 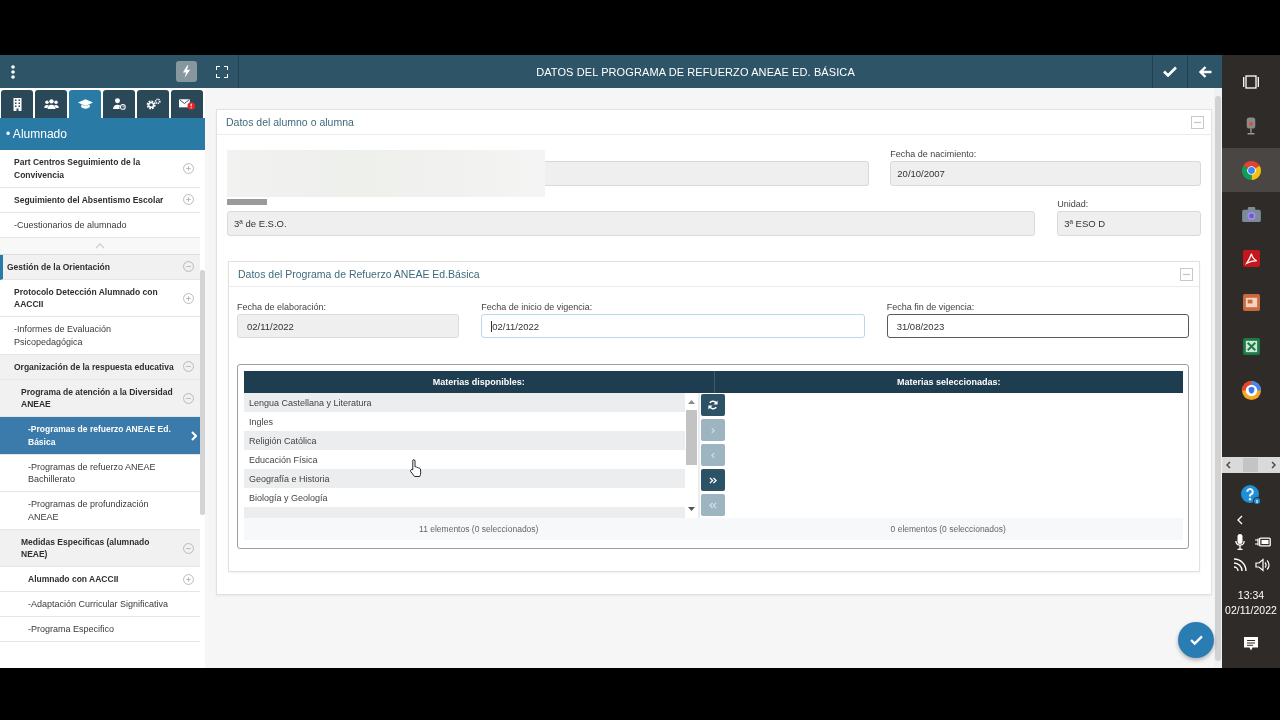 I want to click on sidebar-item: Organización de la respuesta educativa, so click(x=100, y=367).